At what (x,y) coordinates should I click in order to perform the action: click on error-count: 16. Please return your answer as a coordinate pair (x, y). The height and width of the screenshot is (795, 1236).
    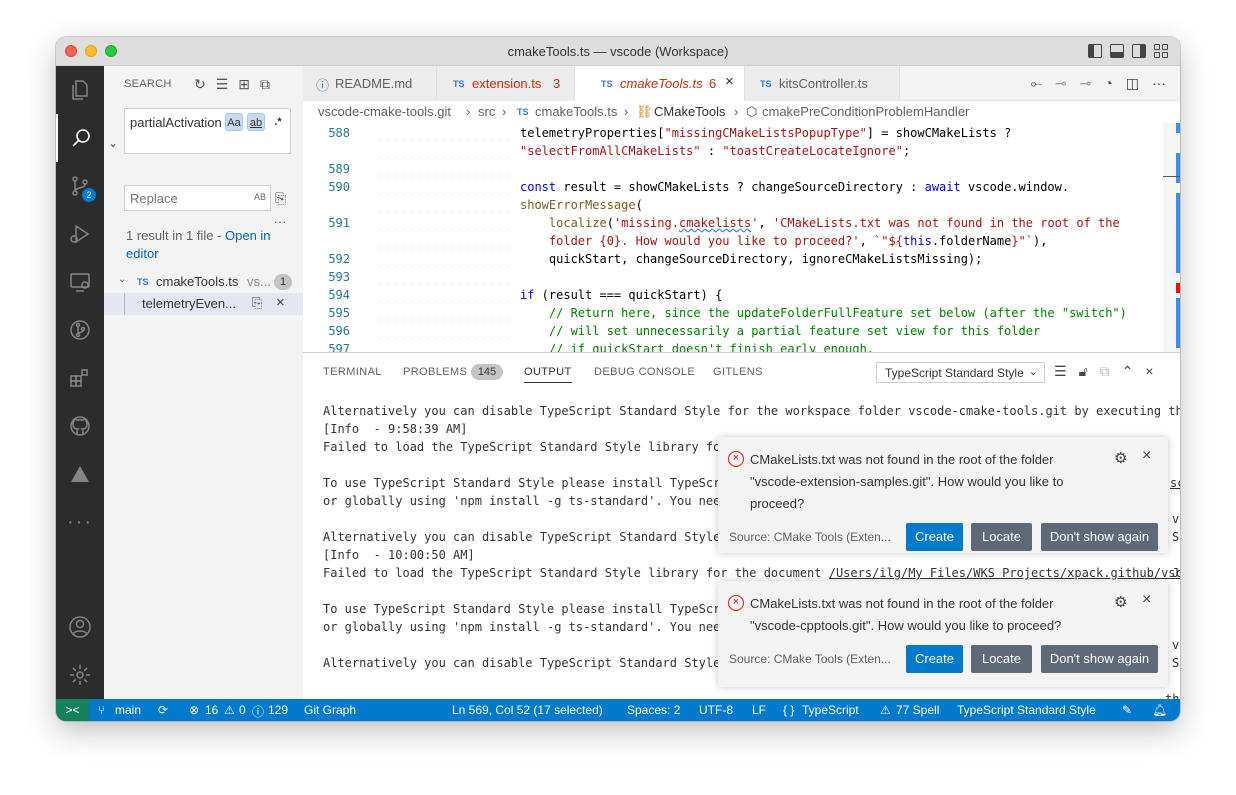
    Looking at the image, I should click on (211, 710).